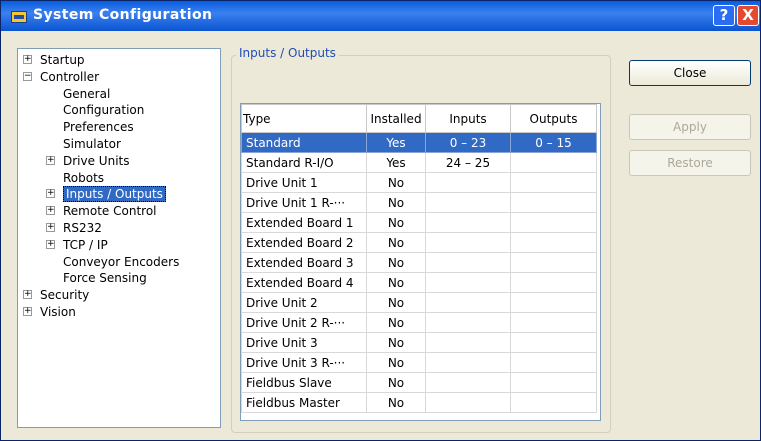 The image size is (761, 441). What do you see at coordinates (27, 76) in the screenshot?
I see `collapse-icon: −` at bounding box center [27, 76].